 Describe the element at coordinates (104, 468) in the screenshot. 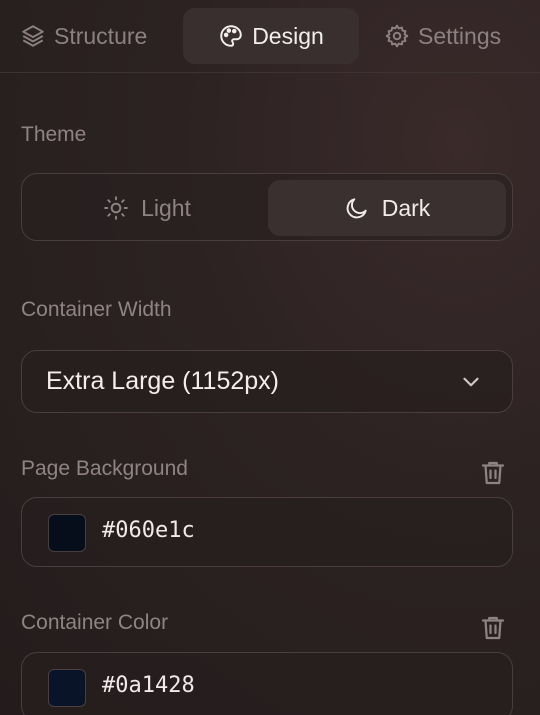

I see `page-background-label: Page Background` at that location.